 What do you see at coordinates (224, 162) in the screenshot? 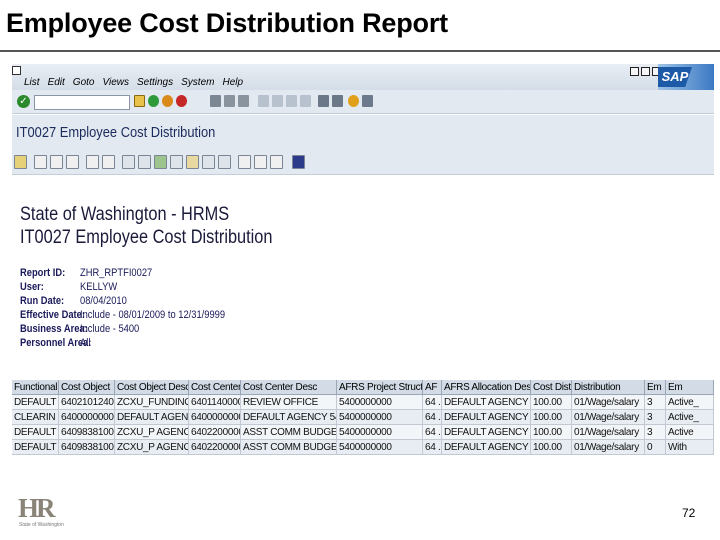
I see `abc-analysis-icon` at bounding box center [224, 162].